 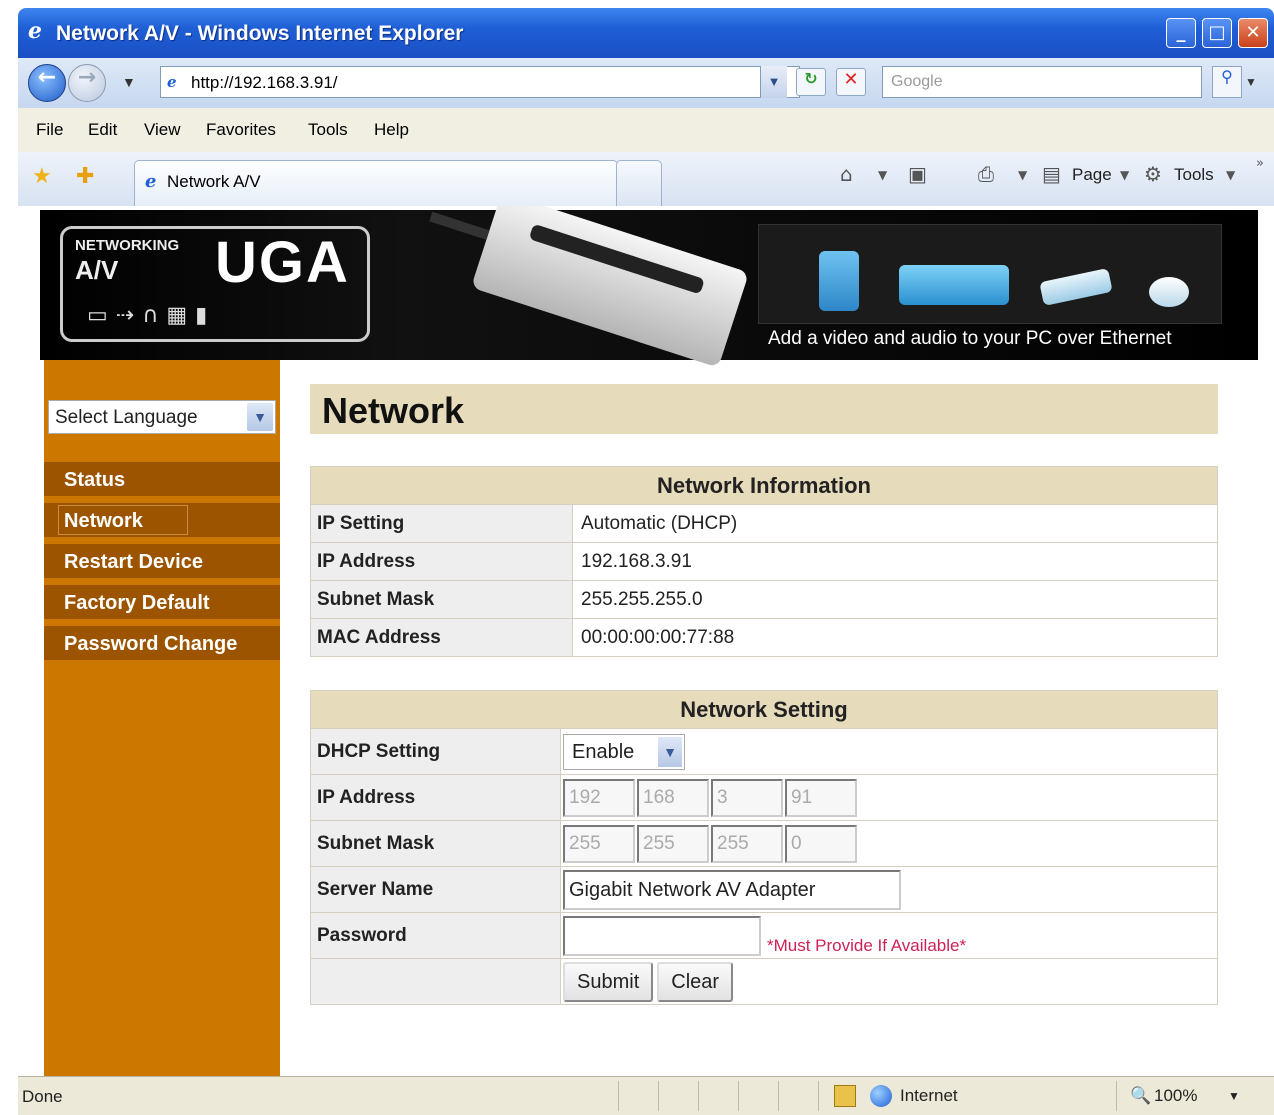 I want to click on print-dropdown-icon: ▼, so click(x=1022, y=175).